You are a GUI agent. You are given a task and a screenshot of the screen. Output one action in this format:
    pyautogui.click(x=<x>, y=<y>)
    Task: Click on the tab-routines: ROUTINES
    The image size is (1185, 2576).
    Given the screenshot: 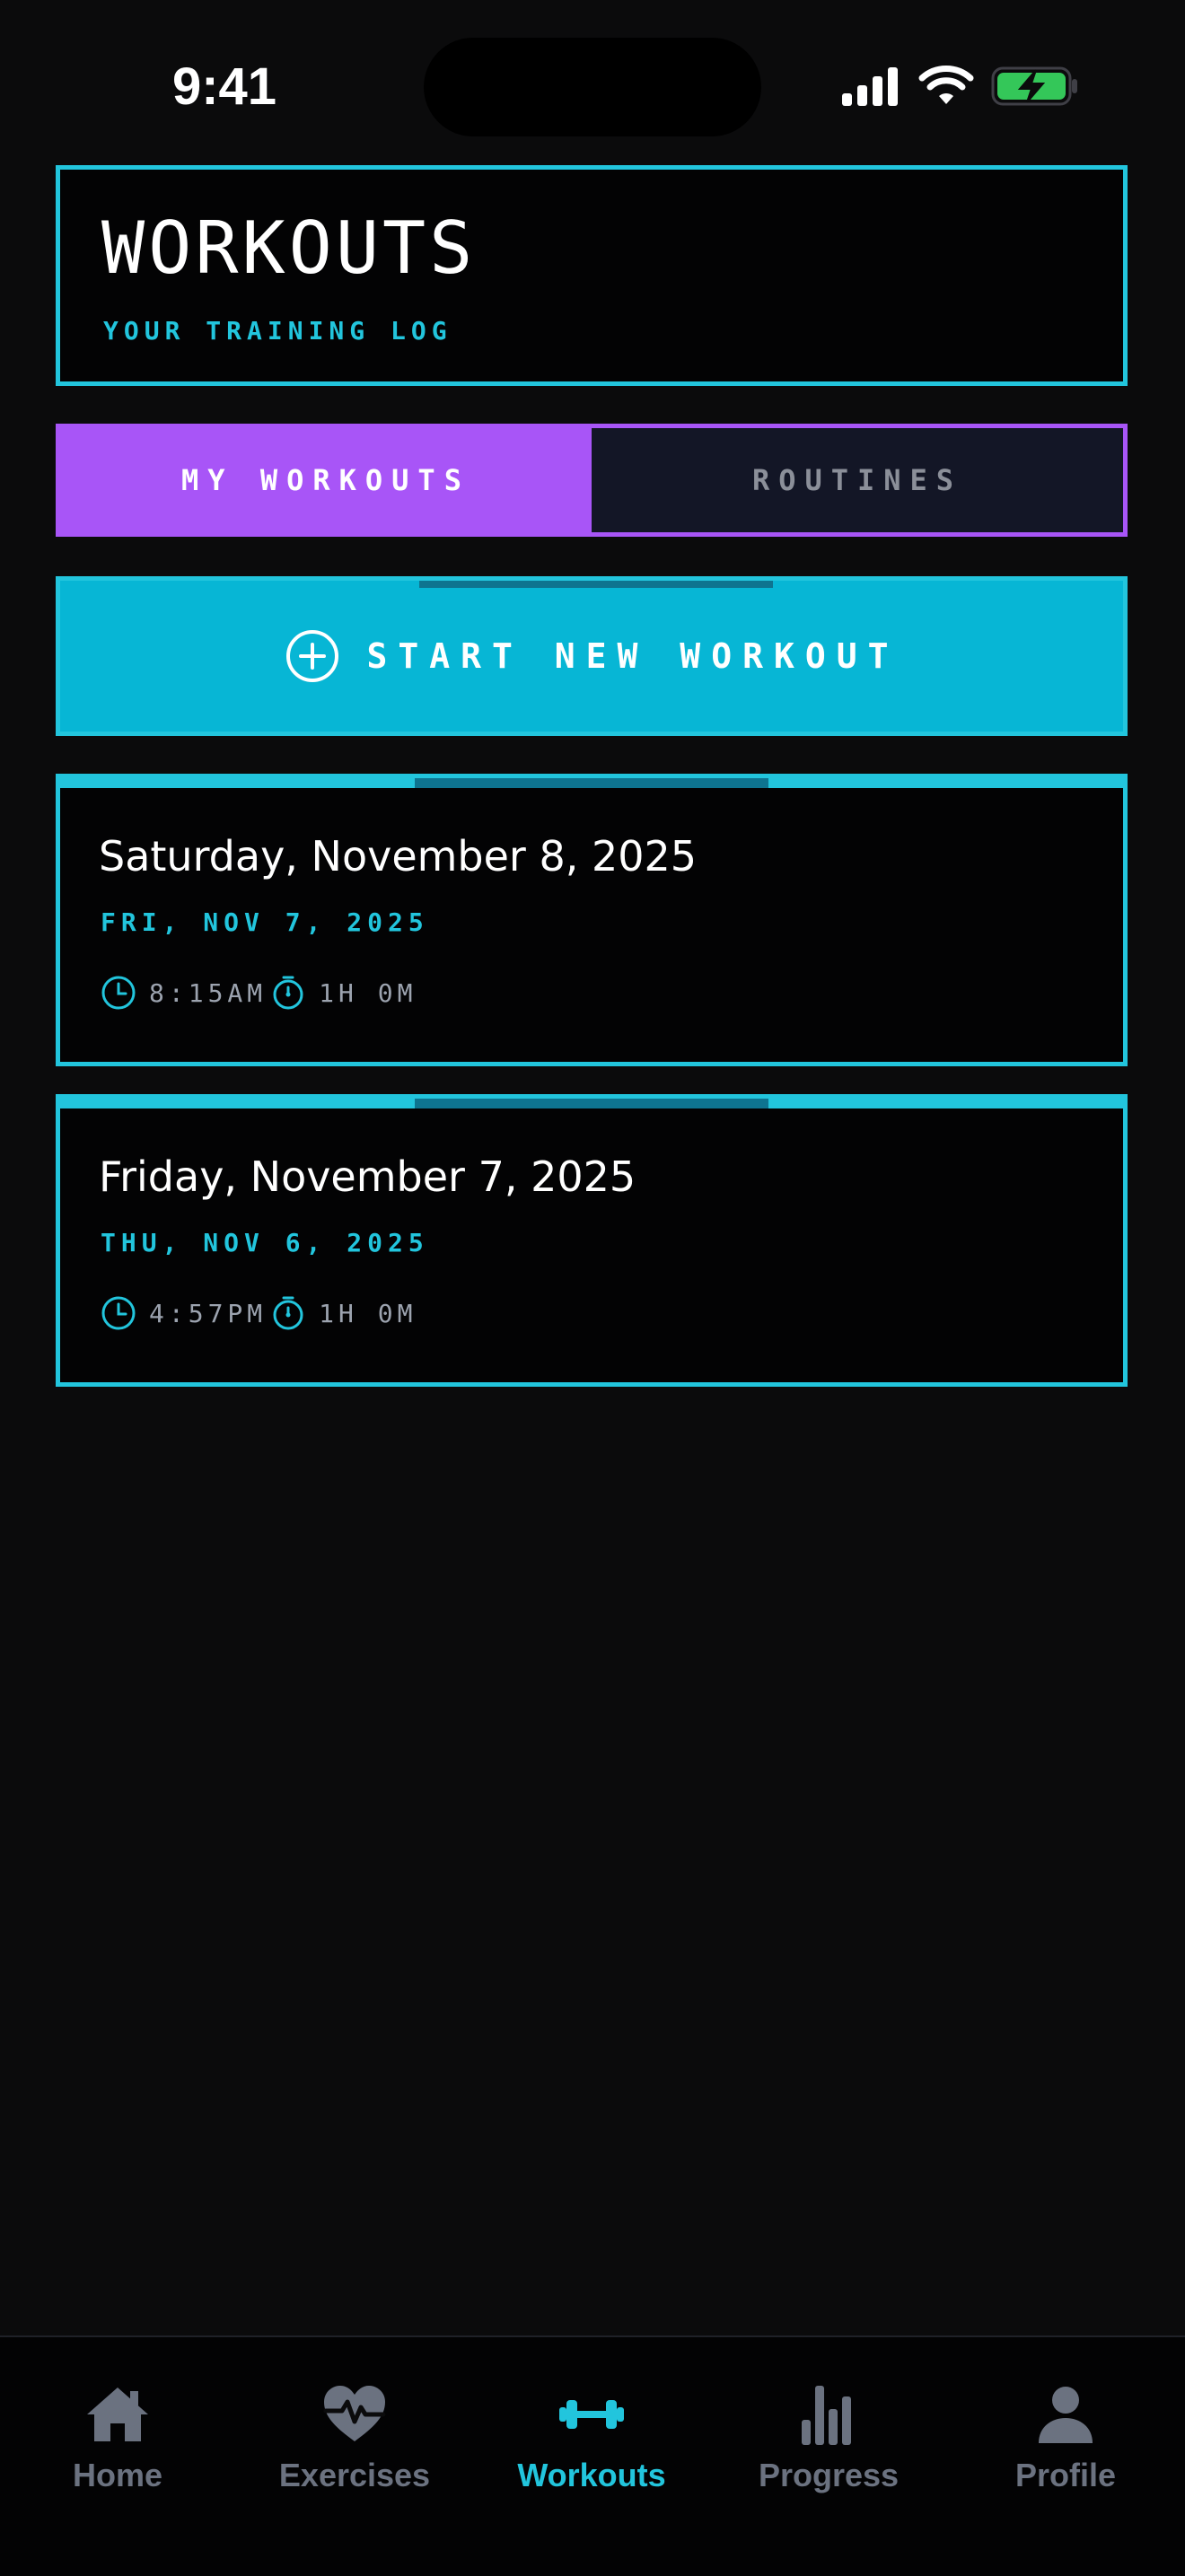 What is the action you would take?
    pyautogui.click(x=857, y=480)
    